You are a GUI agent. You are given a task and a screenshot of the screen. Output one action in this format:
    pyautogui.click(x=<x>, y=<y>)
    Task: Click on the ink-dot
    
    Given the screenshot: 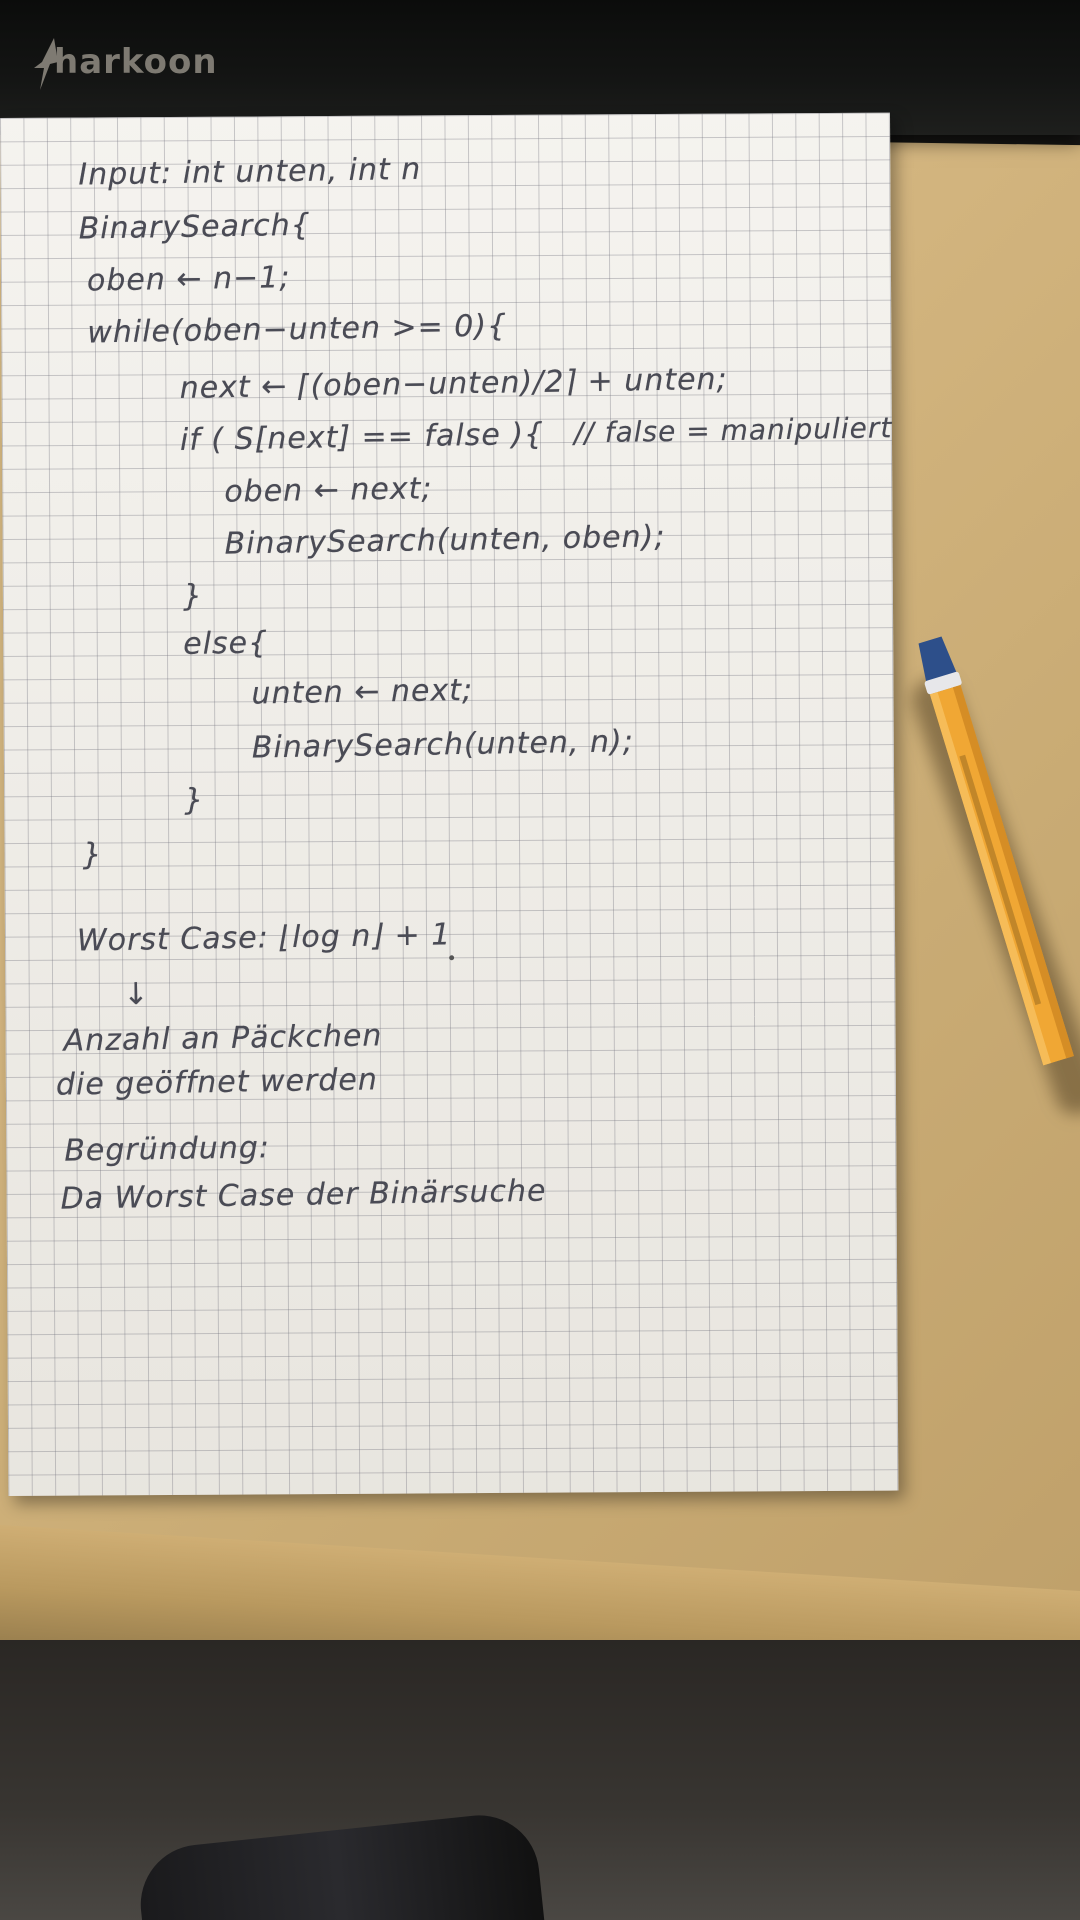 What is the action you would take?
    pyautogui.click(x=452, y=958)
    